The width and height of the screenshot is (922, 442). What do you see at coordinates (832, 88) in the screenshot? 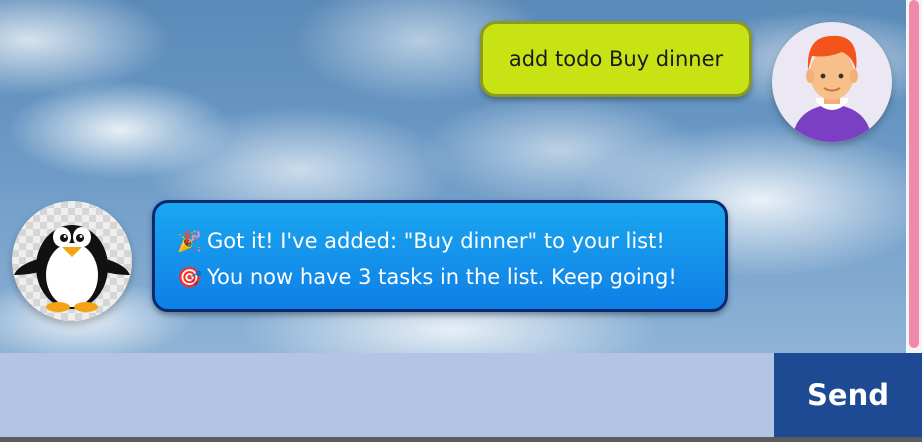
I see `user-avatar-icon` at bounding box center [832, 88].